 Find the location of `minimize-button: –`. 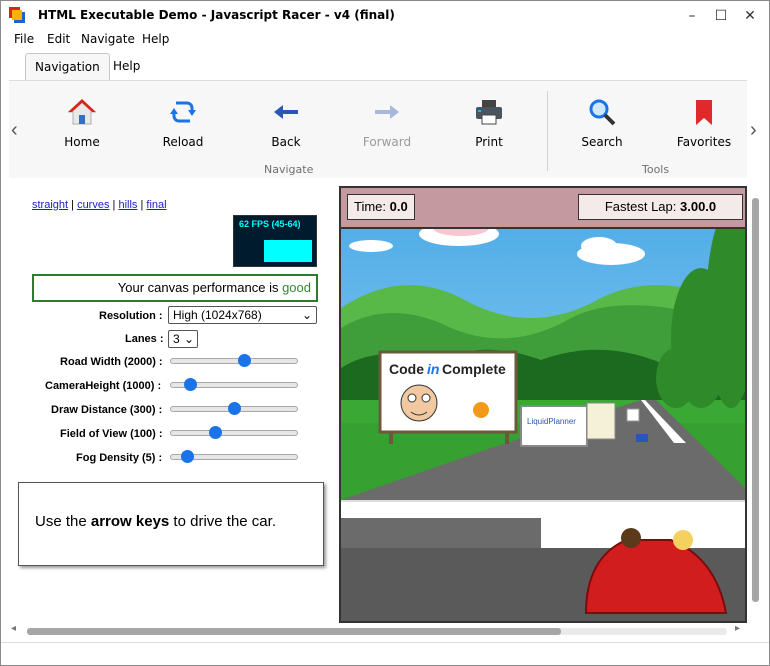

minimize-button: – is located at coordinates (692, 16).